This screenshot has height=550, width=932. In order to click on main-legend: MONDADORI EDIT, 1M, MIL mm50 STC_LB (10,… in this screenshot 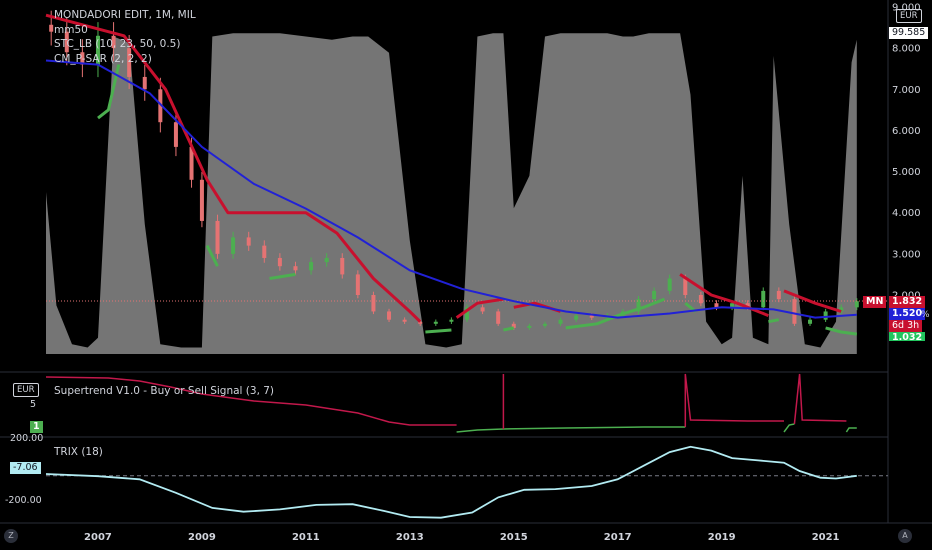, I will do `click(125, 37)`.